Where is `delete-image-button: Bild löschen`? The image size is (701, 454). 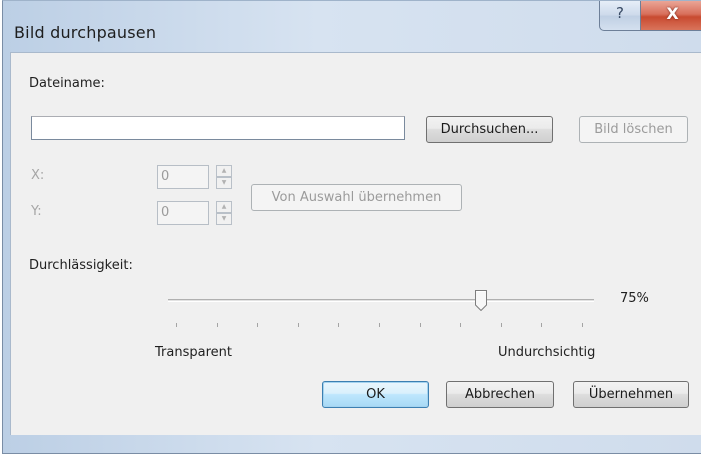
delete-image-button: Bild löschen is located at coordinates (633, 129).